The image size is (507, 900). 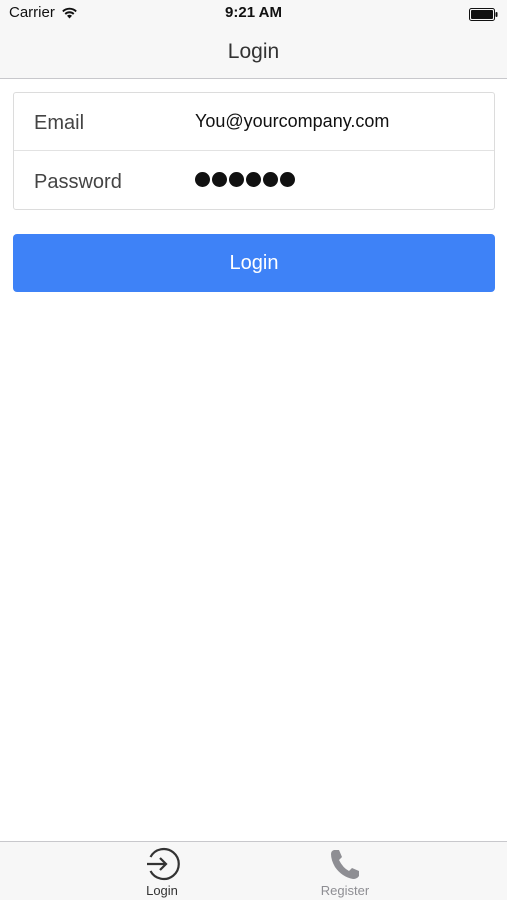 What do you see at coordinates (254, 263) in the screenshot?
I see `login-button: Login` at bounding box center [254, 263].